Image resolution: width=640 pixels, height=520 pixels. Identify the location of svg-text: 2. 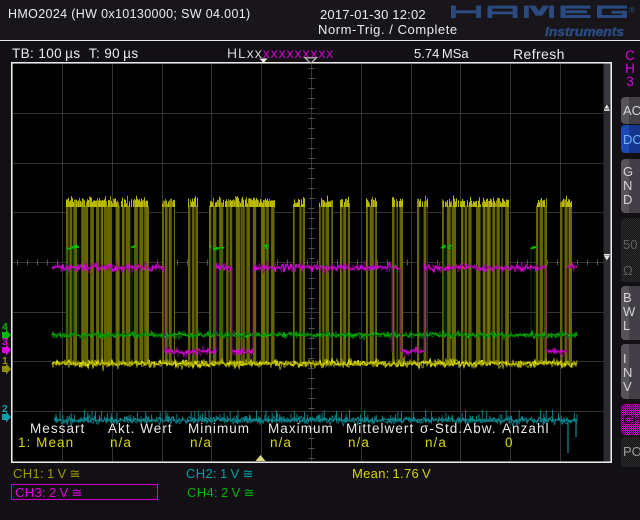
(5, 409).